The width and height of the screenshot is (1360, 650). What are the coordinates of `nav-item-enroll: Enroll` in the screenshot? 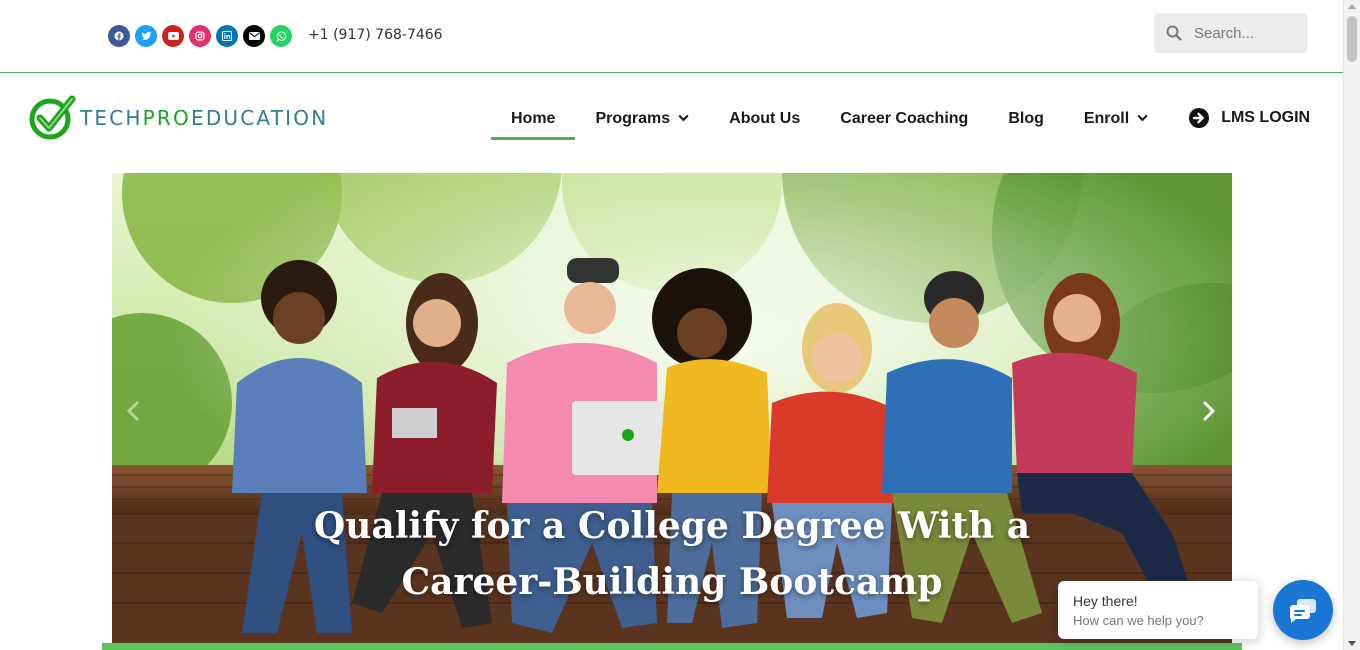 It's located at (1116, 118).